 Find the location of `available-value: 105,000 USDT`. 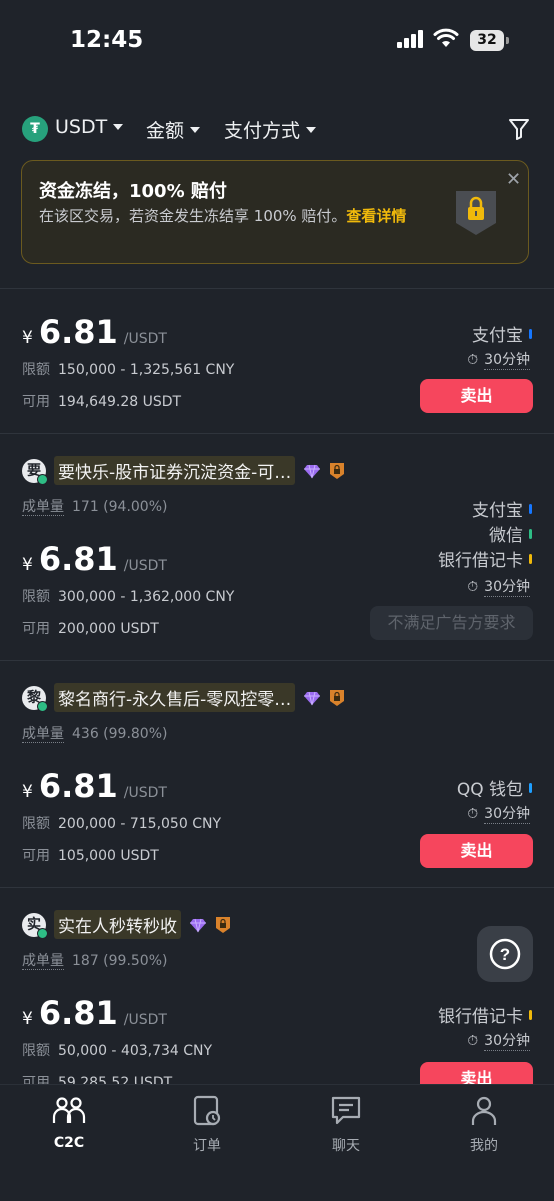

available-value: 105,000 USDT is located at coordinates (108, 856).